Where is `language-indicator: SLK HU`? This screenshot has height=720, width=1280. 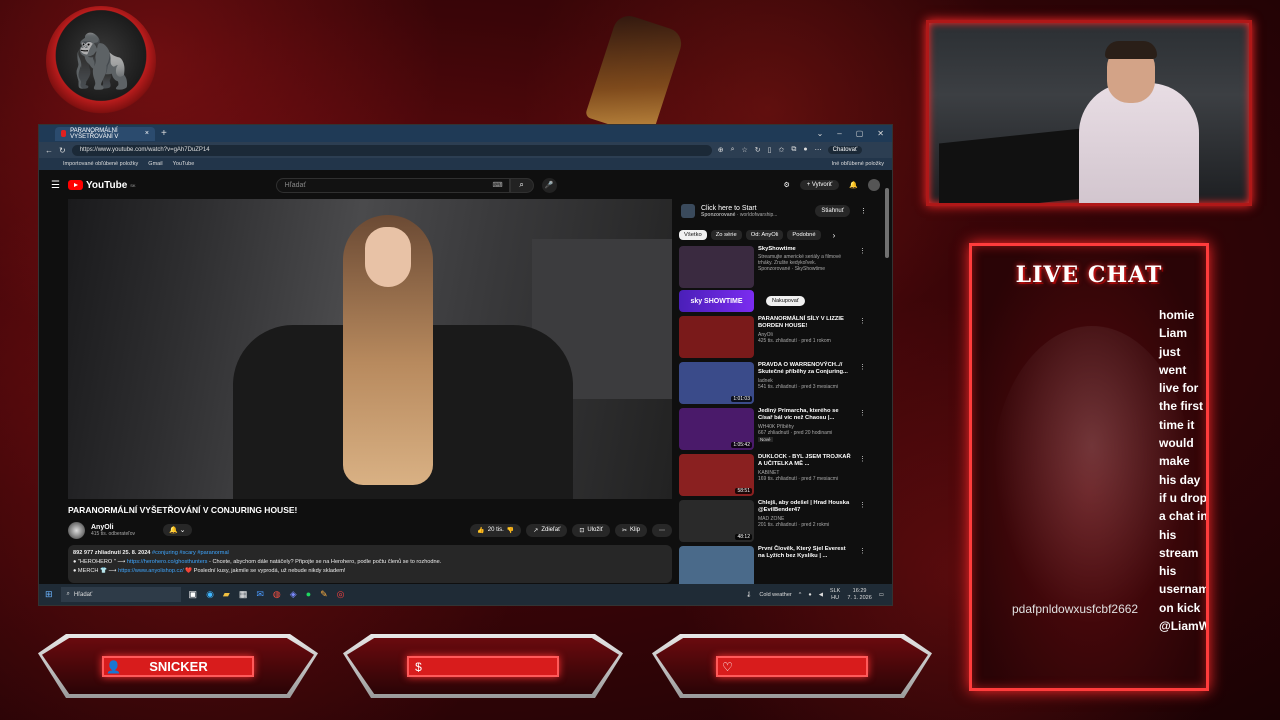 language-indicator: SLK HU is located at coordinates (835, 595).